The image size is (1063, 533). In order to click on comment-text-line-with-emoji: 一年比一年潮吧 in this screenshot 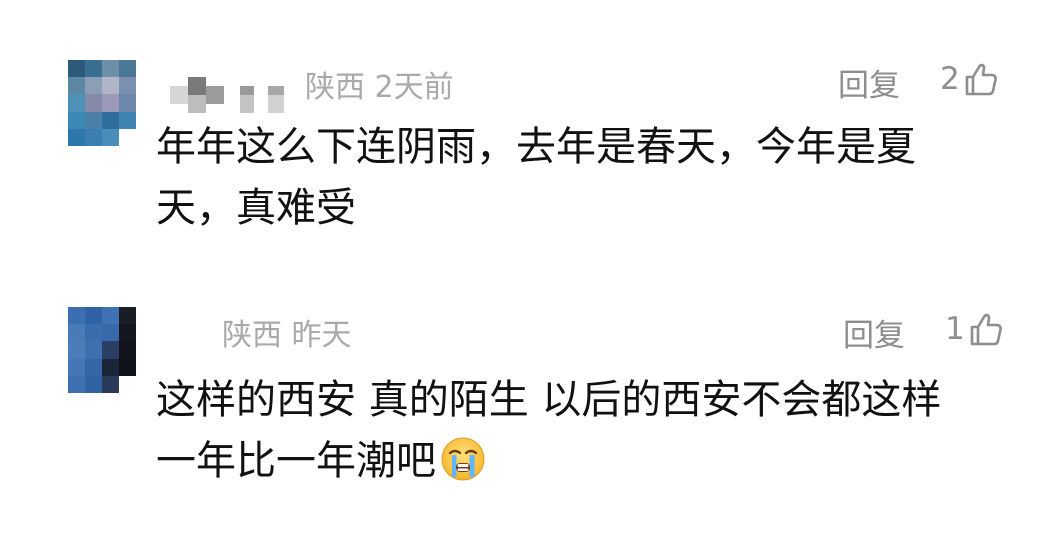, I will do `click(586, 461)`.